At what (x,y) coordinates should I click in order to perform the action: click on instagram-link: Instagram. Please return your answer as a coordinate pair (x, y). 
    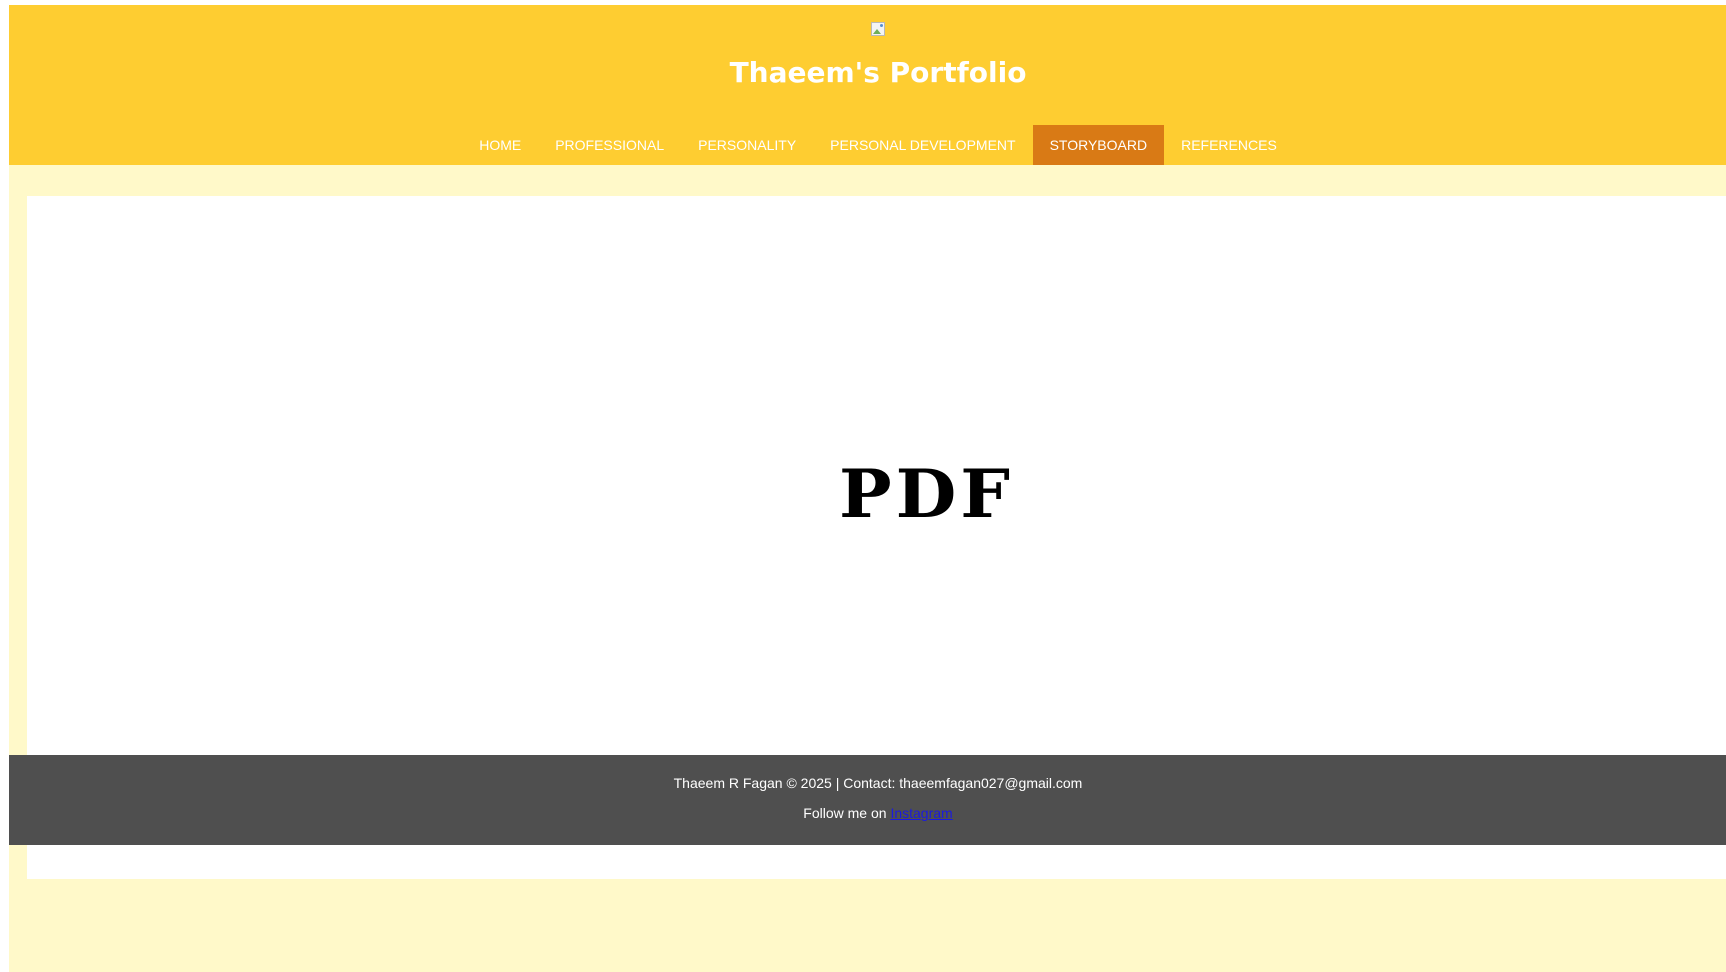
    Looking at the image, I should click on (921, 813).